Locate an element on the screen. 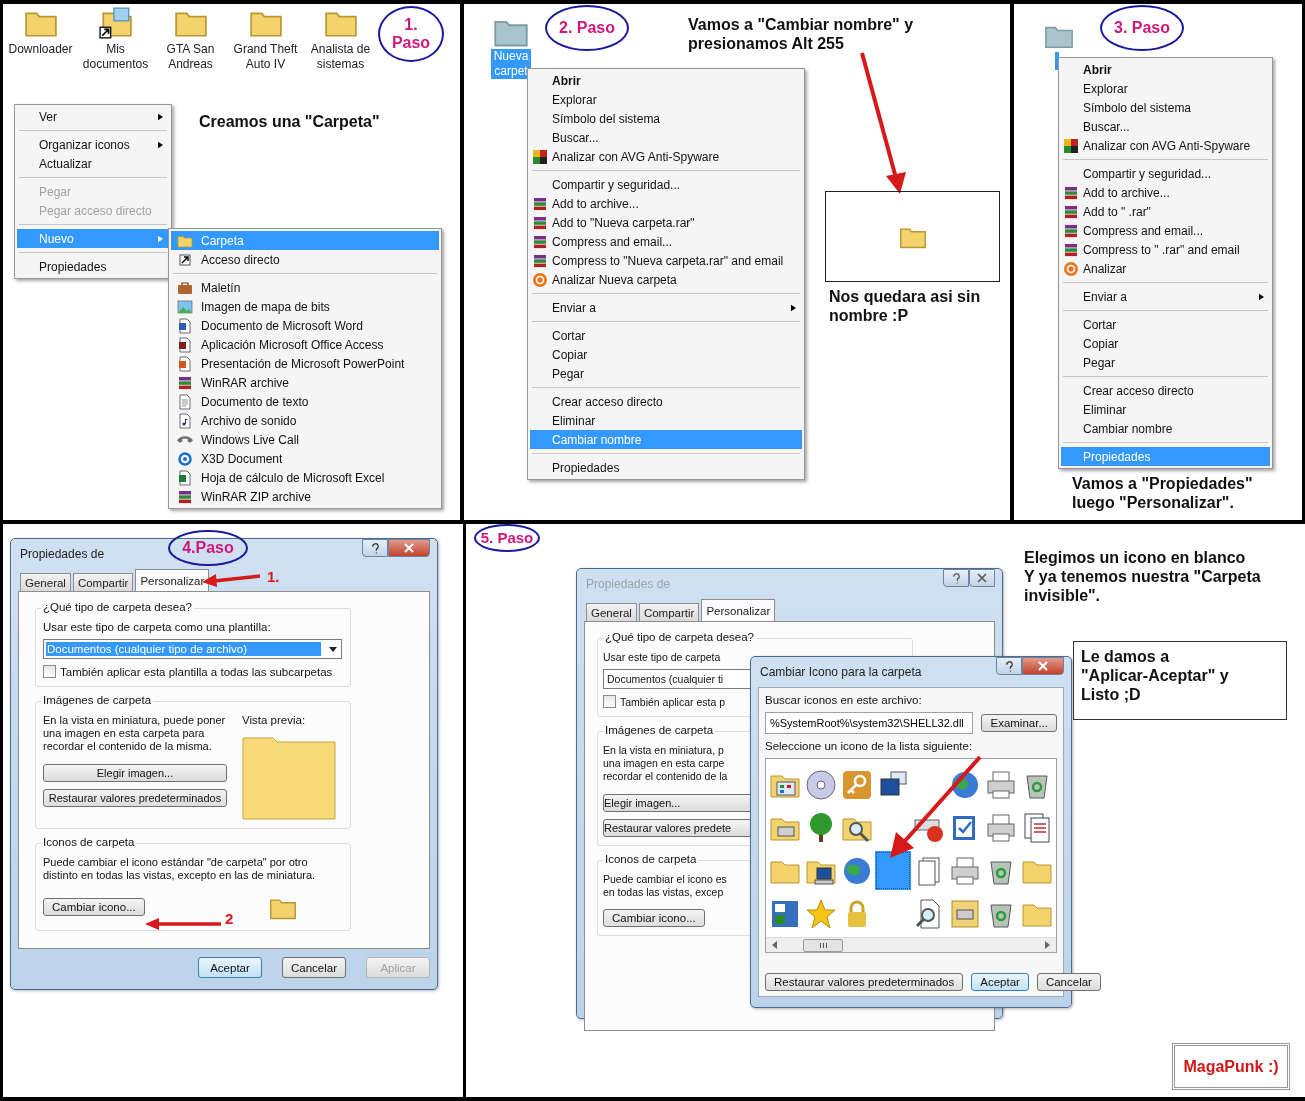 Image resolution: width=1305 pixels, height=1101 pixels. description-text: En la vista en miniatura, puede poner una imagen en esta carpeta para recordar el contenido de la misma. is located at coordinates (135, 733).